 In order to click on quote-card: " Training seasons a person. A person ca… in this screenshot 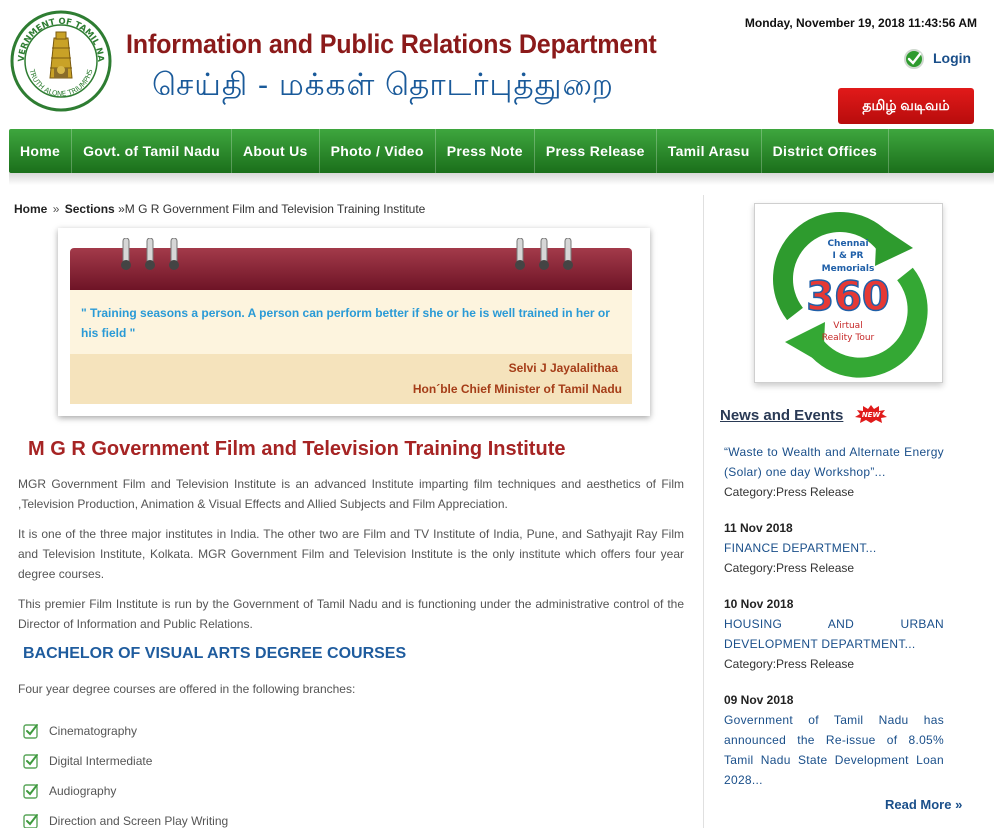, I will do `click(354, 322)`.